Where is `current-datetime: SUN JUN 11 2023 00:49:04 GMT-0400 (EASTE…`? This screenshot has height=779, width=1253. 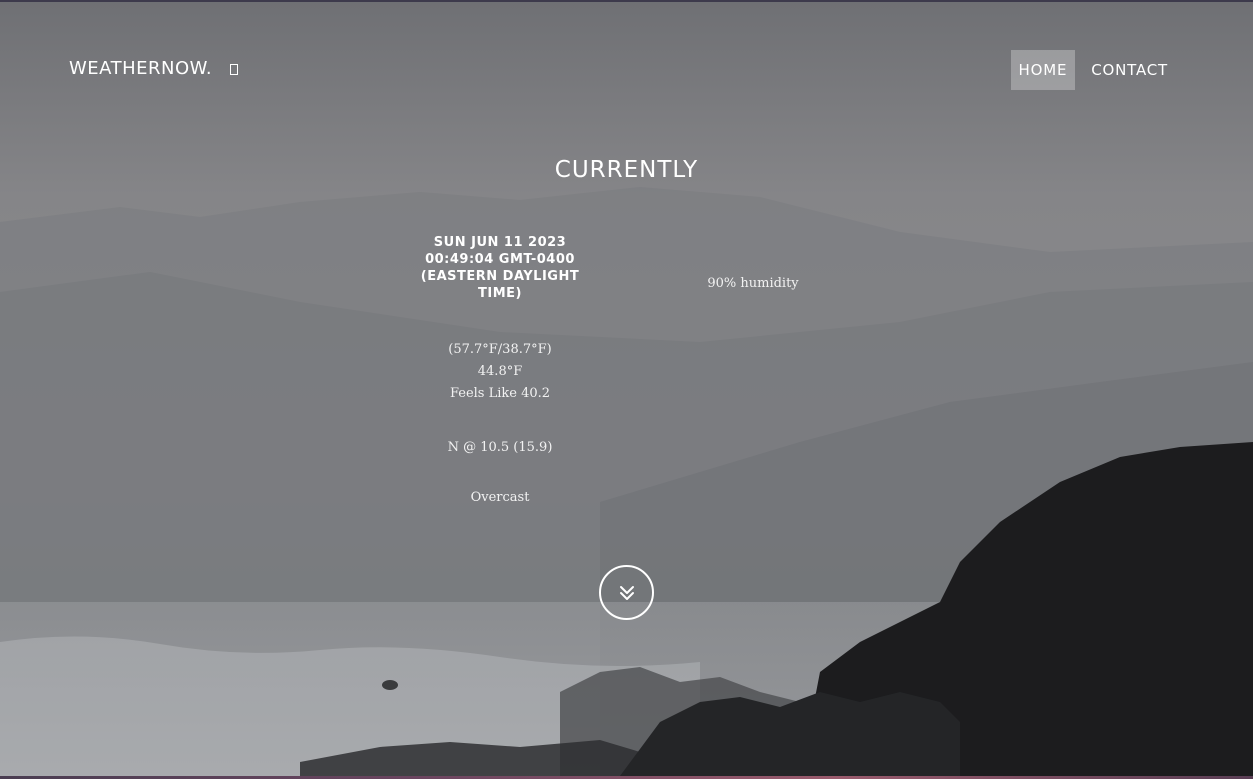
current-datetime: SUN JUN 11 2023 00:49:04 GMT-0400 (EASTE… is located at coordinates (500, 268).